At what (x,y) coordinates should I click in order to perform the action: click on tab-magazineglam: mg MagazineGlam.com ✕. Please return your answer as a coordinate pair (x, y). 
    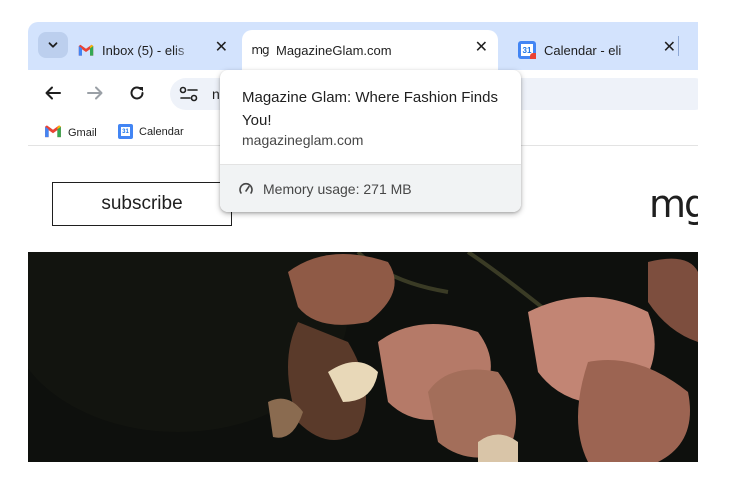
    Looking at the image, I should click on (370, 50).